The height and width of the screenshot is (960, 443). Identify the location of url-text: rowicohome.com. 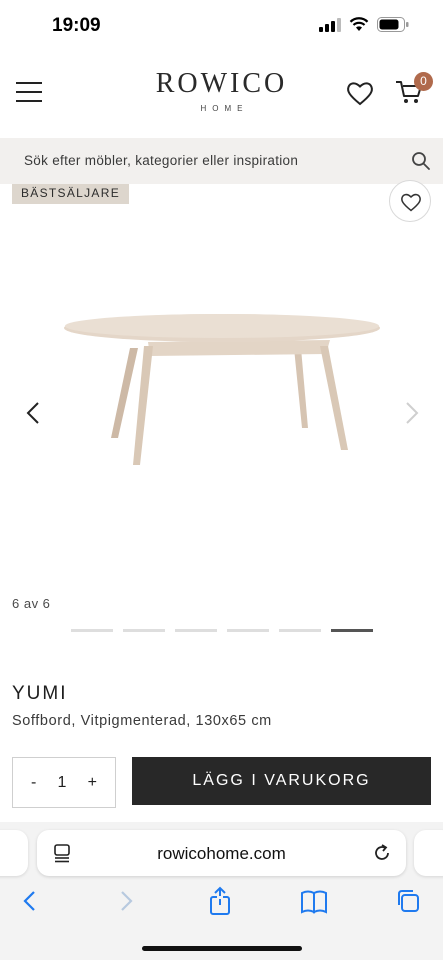
(221, 854).